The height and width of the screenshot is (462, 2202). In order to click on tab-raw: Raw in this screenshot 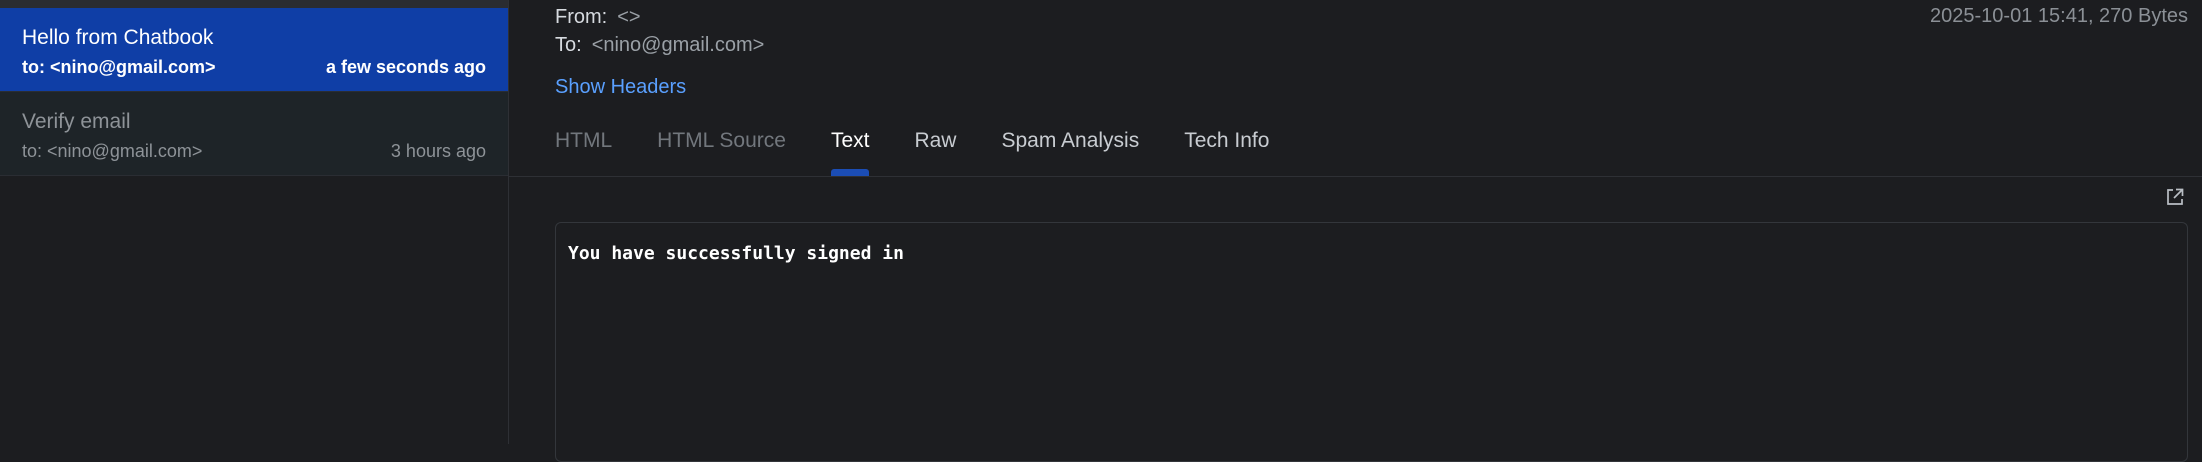, I will do `click(935, 151)`.